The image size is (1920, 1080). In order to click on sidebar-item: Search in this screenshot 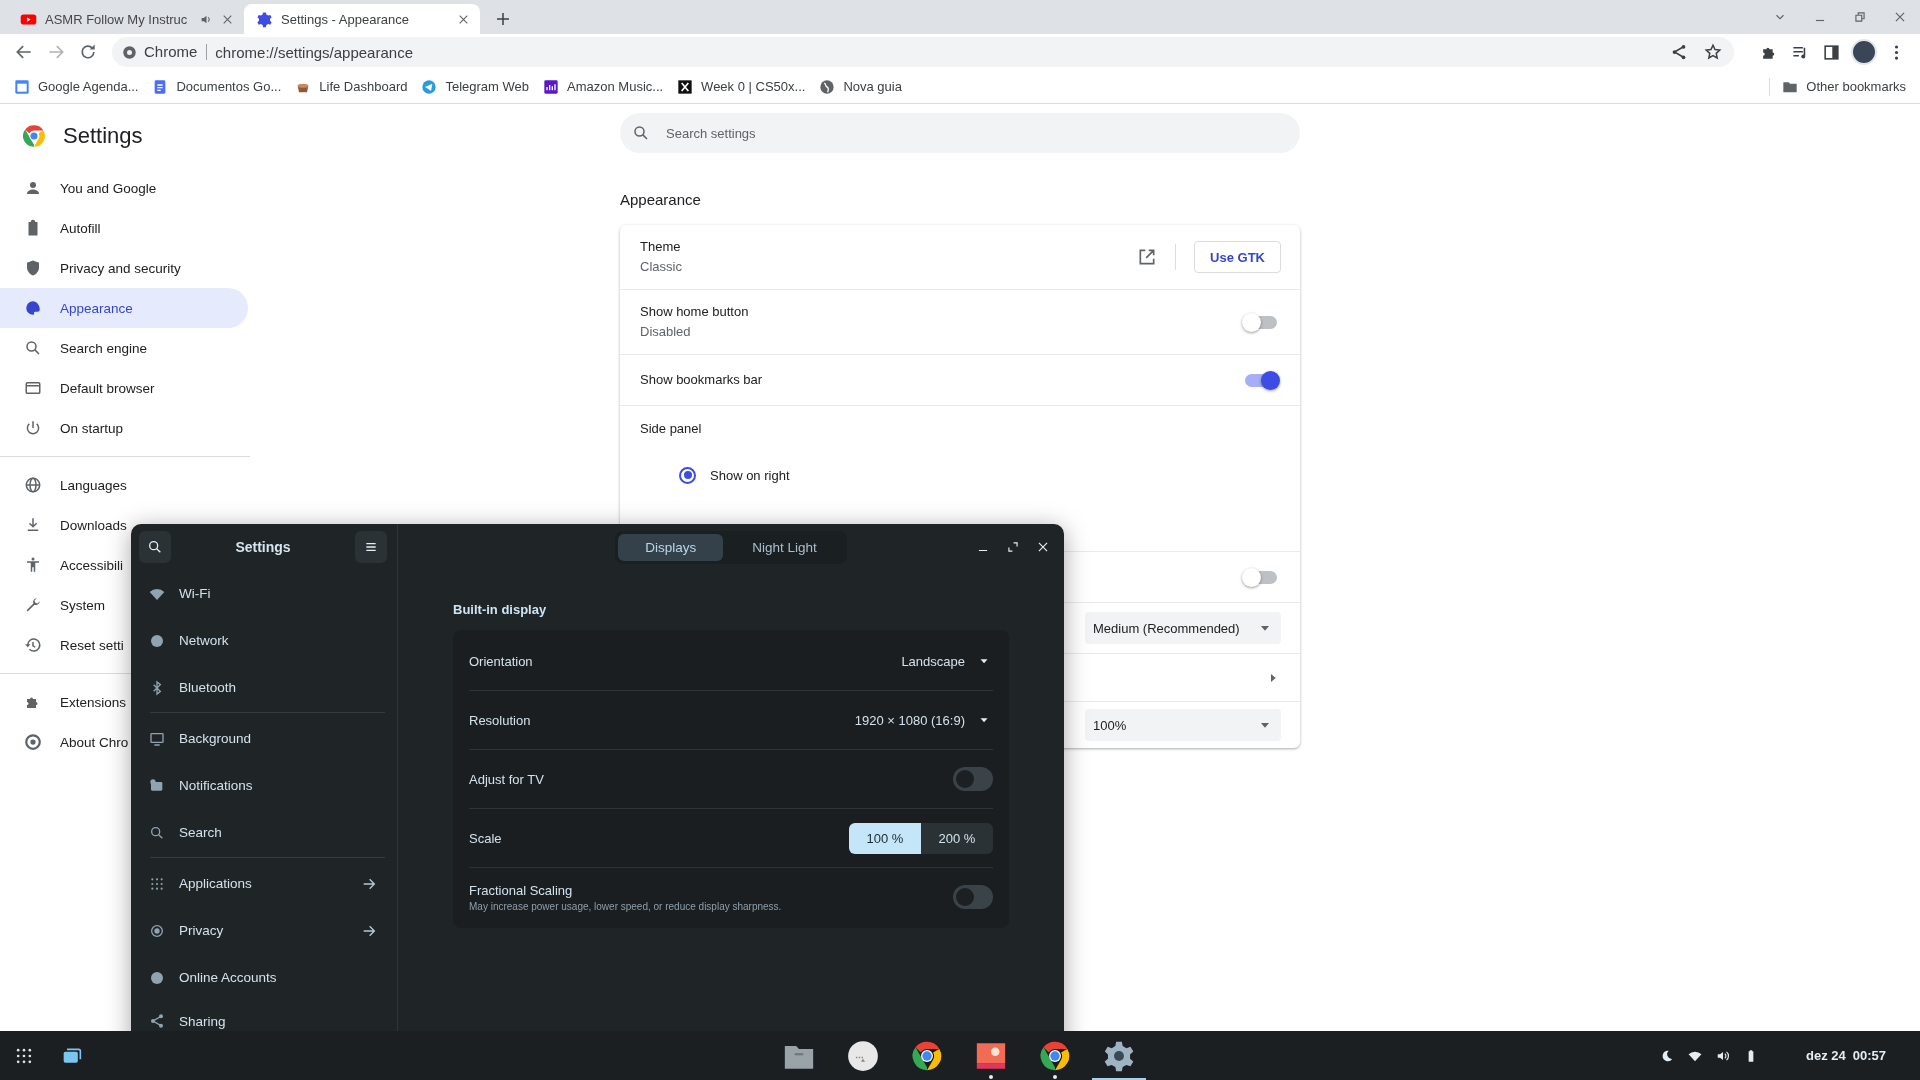, I will do `click(264, 832)`.